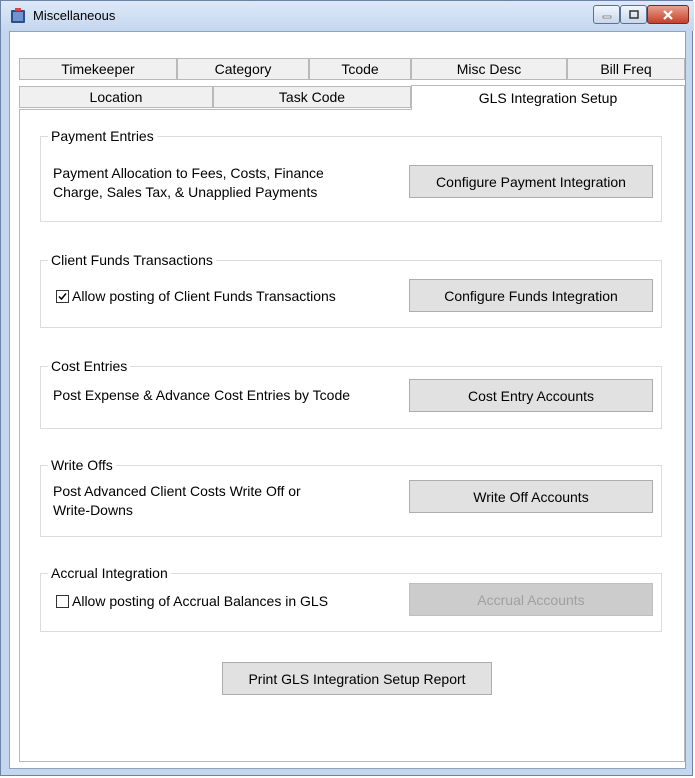 This screenshot has width=695, height=778. What do you see at coordinates (312, 97) in the screenshot?
I see `tab-task-code: Task Code` at bounding box center [312, 97].